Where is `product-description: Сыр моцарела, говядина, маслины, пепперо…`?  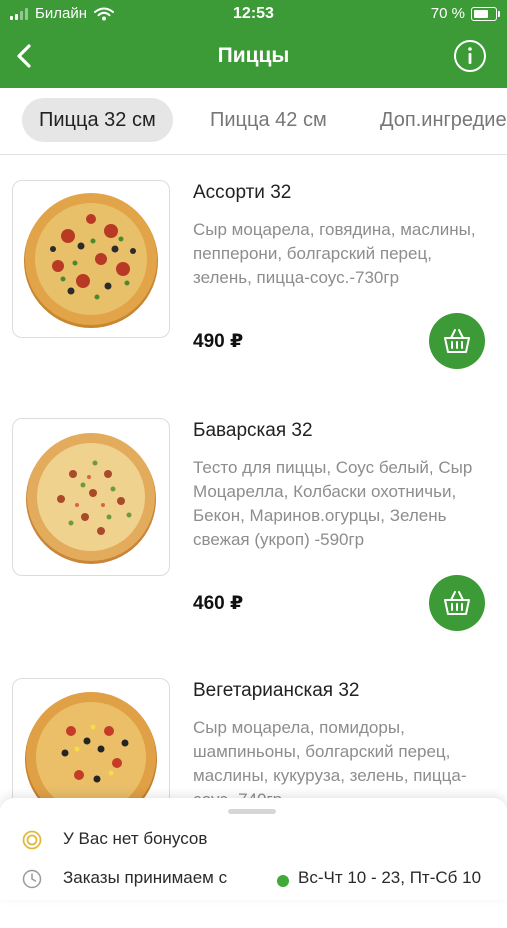
product-description: Сыр моцарела, говядина, маслины, пепперо… is located at coordinates (334, 253).